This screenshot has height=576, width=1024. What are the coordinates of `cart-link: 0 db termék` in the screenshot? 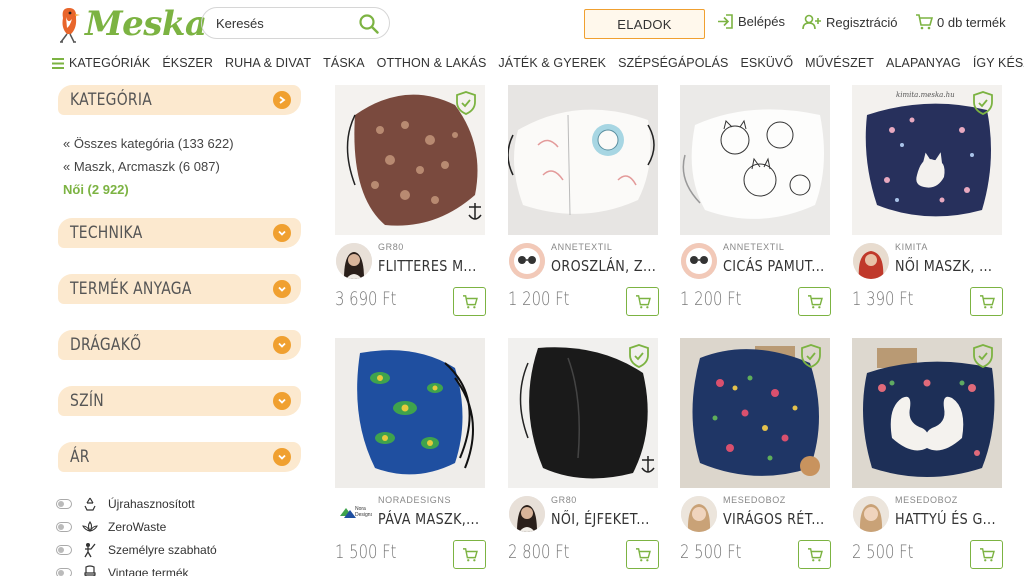 It's located at (960, 22).